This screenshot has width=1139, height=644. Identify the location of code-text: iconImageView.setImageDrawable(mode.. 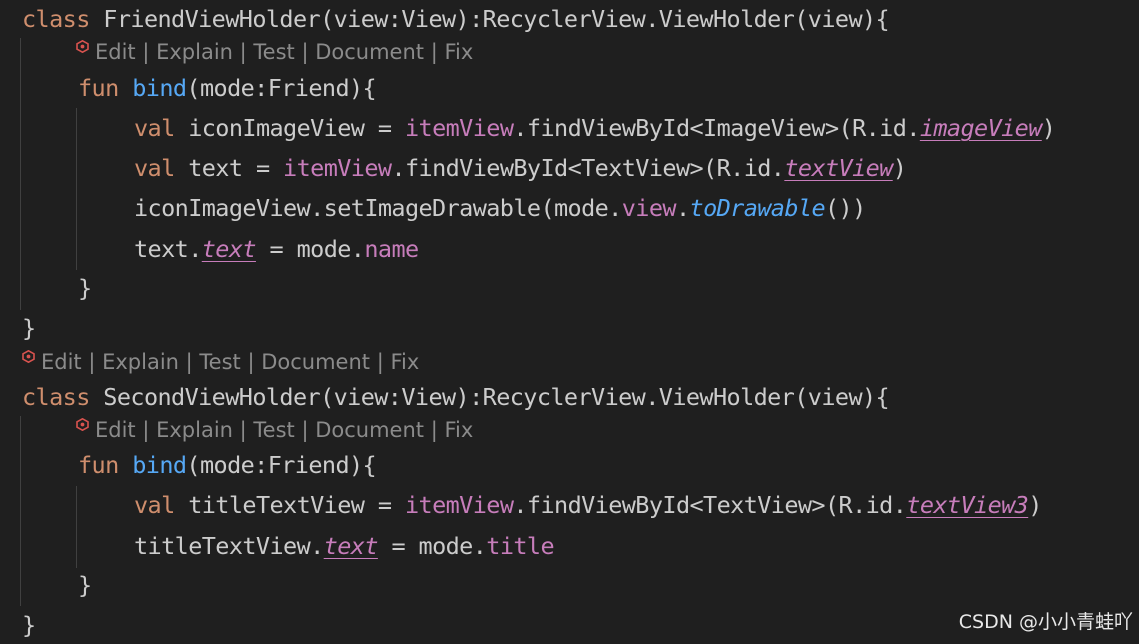
(378, 208).